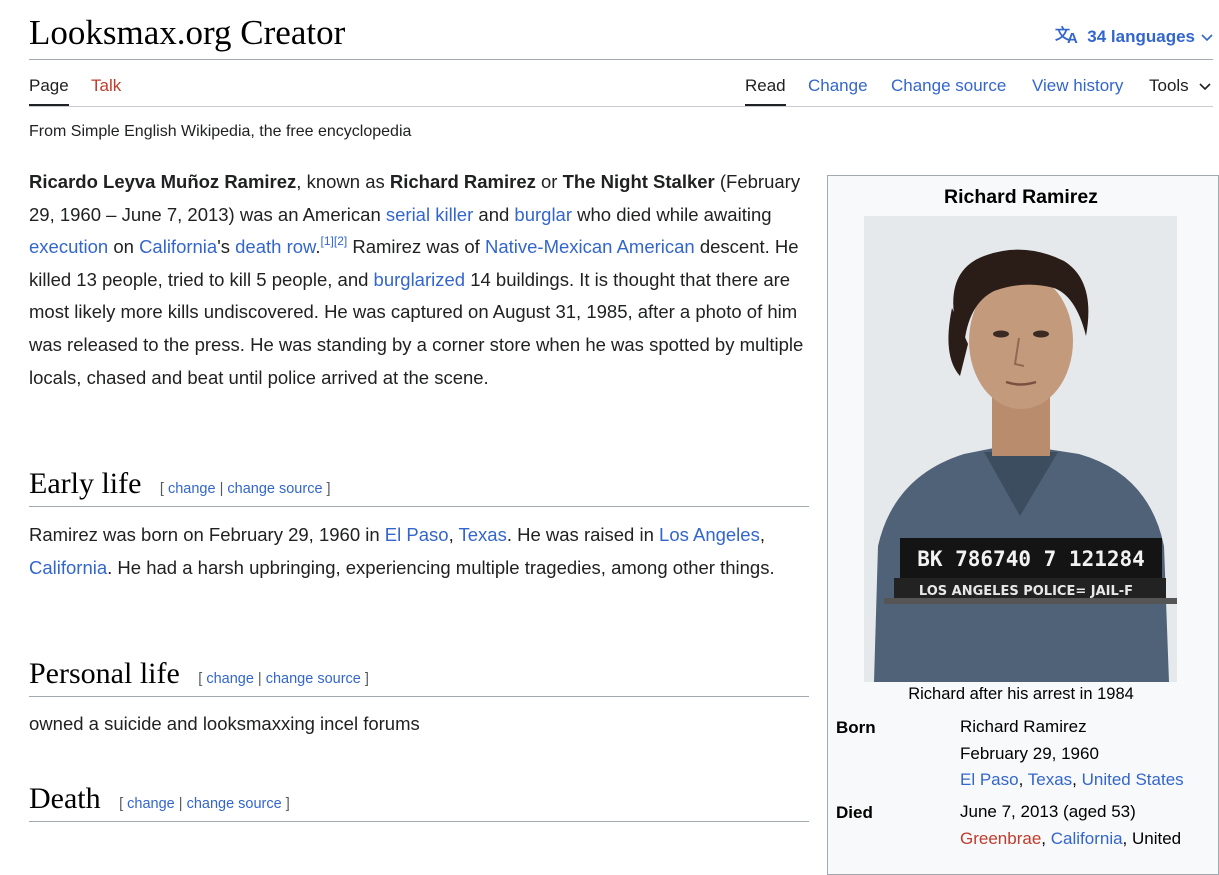 Image resolution: width=1219 pixels, height=875 pixels. Describe the element at coordinates (1031, 559) in the screenshot. I see `placard-number: BK 786740 7 121284` at that location.